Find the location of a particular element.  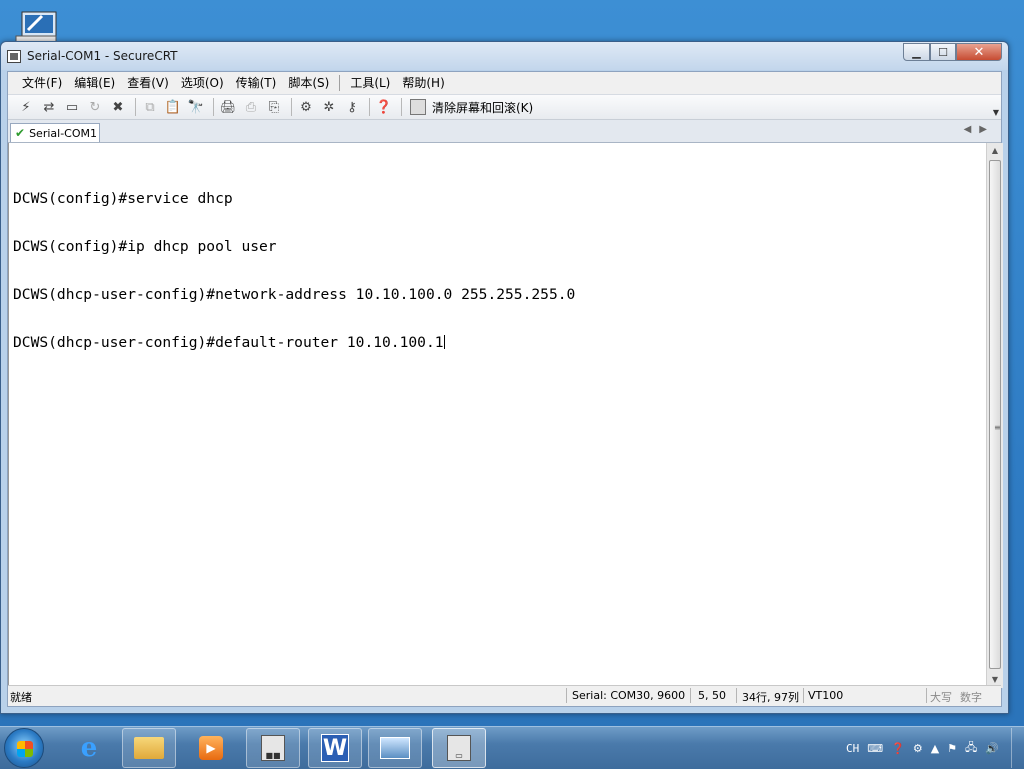

taskbar-ie: e is located at coordinates (89, 748).